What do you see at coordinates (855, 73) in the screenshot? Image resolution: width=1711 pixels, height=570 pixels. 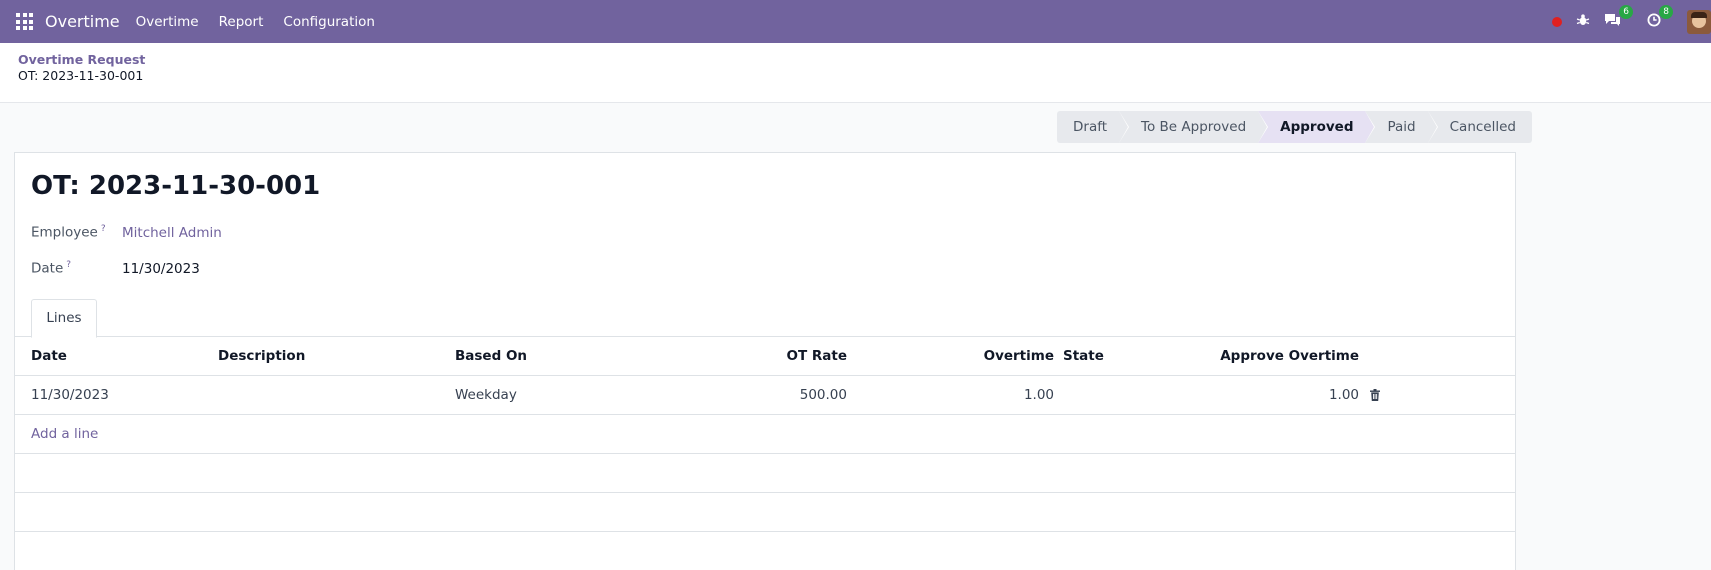 I see `control-panel: Overtime Request OT: 2023-11-30-001` at bounding box center [855, 73].